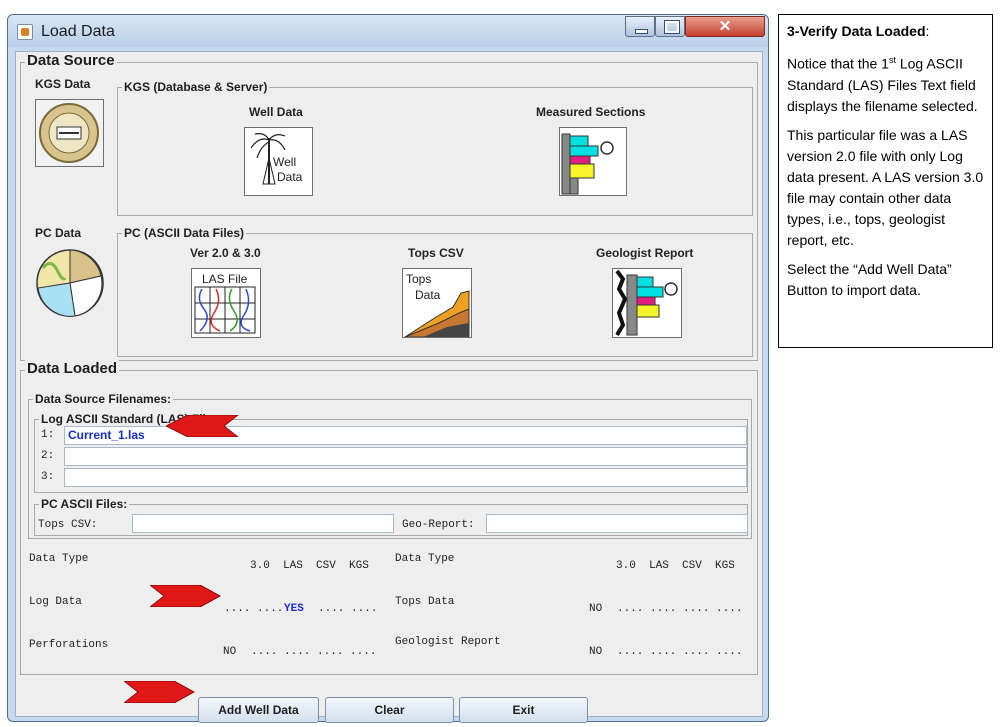 The height and width of the screenshot is (727, 1000). What do you see at coordinates (309, 566) in the screenshot?
I see `left-columns-header: 3.0 LAS CSV KGS` at bounding box center [309, 566].